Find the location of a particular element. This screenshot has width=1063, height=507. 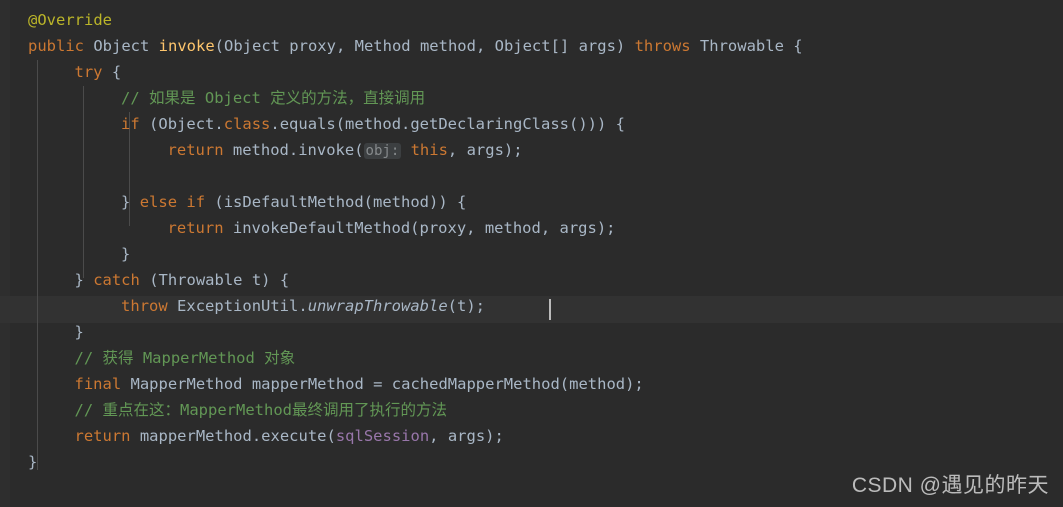

code-token-annotation: @Override is located at coordinates (70, 20).